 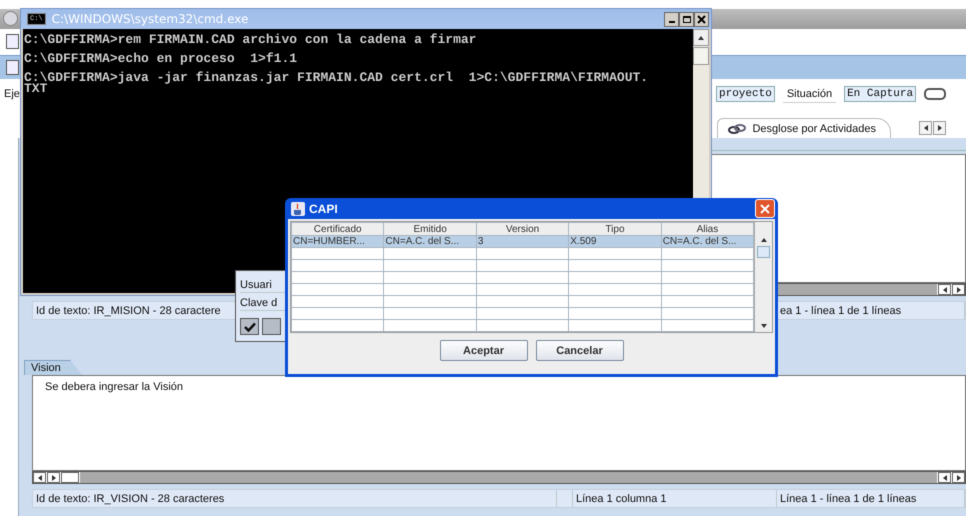 I want to click on close-button, so click(x=701, y=19).